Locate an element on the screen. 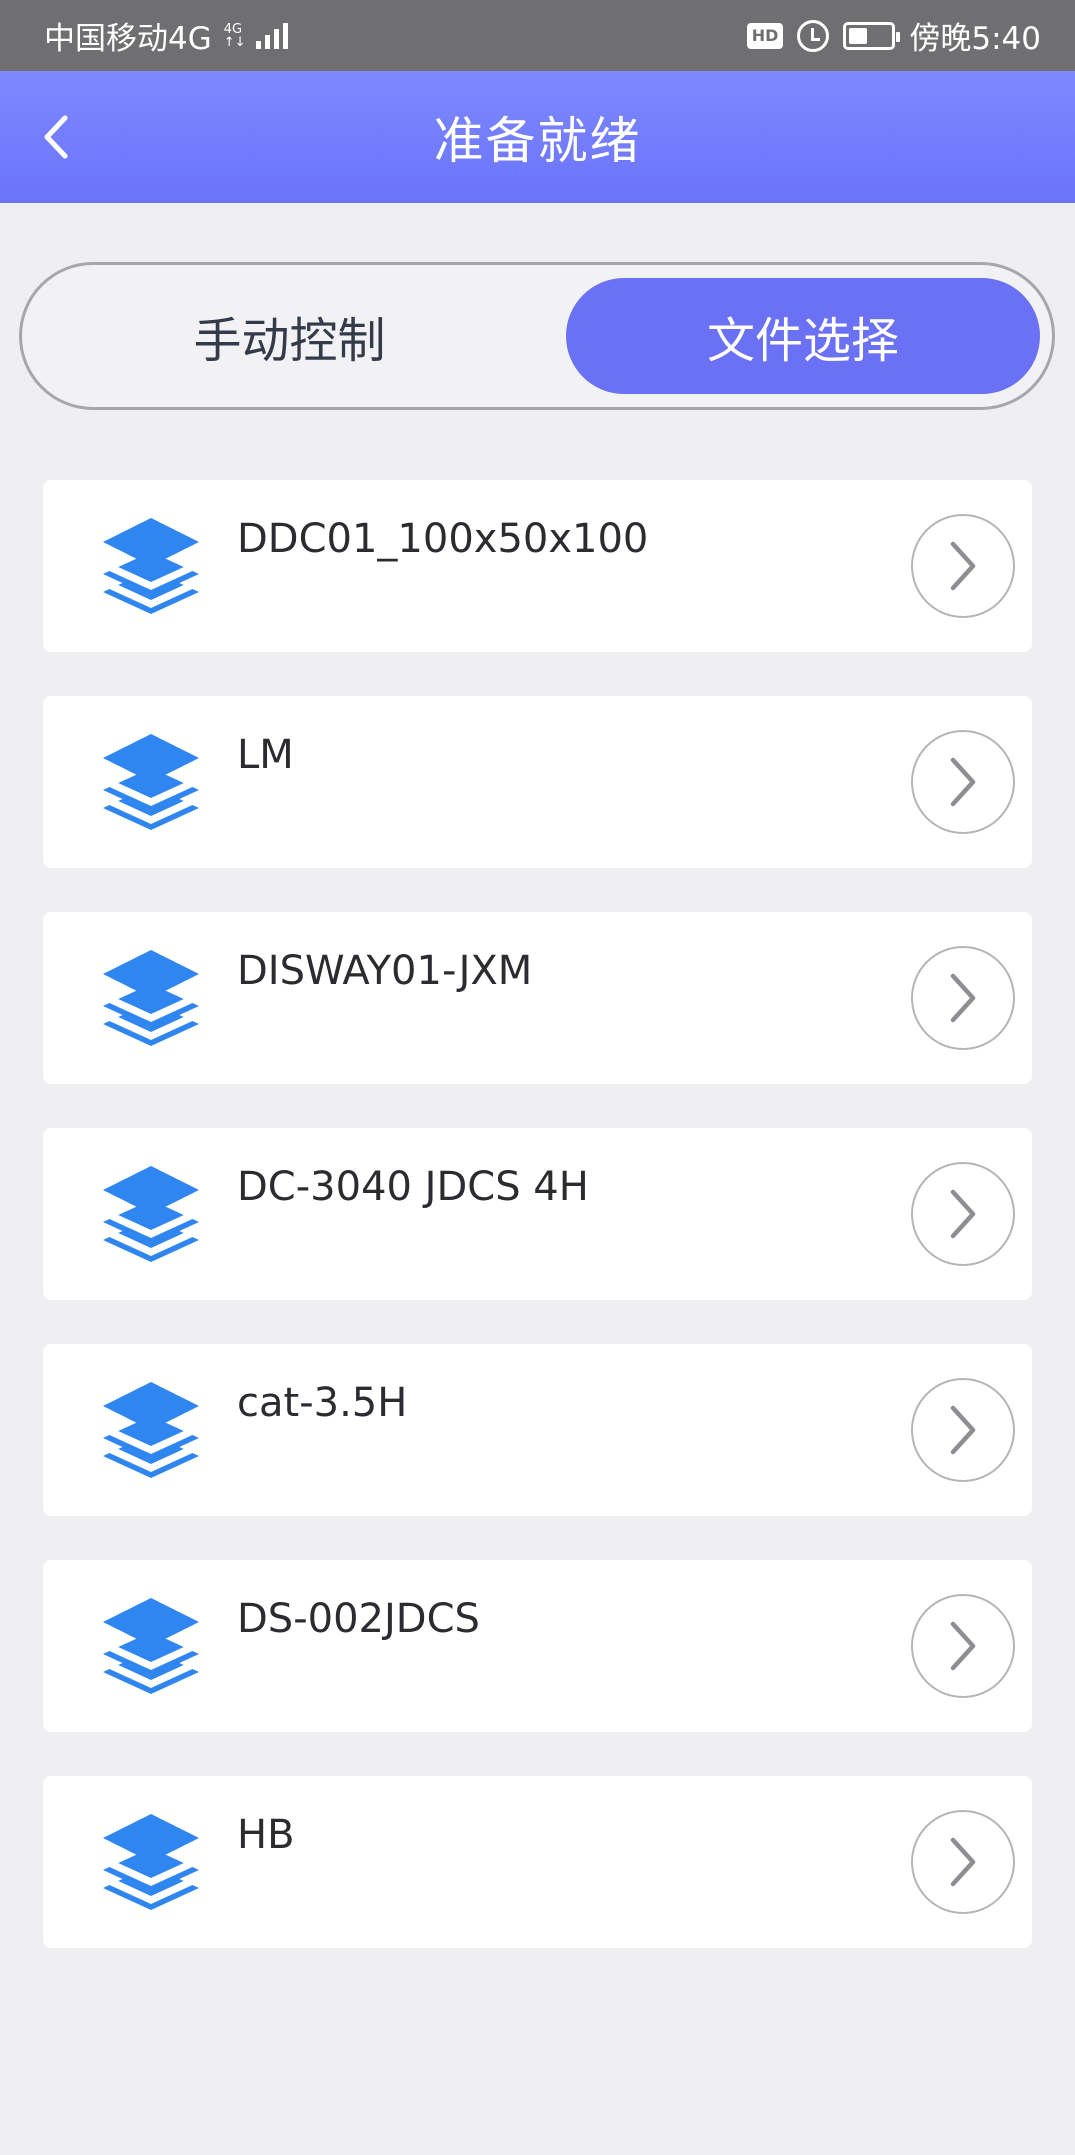 This screenshot has width=1075, height=2155. network-type-bottom: ↑↓ is located at coordinates (234, 42).